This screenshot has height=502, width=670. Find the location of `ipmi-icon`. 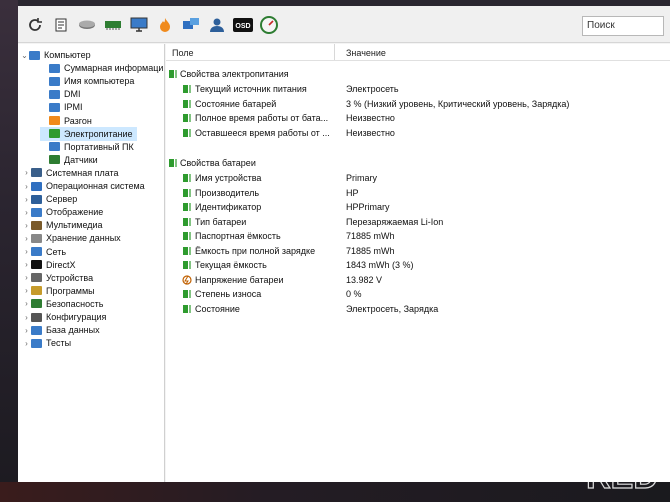

ipmi-icon is located at coordinates (54, 107).